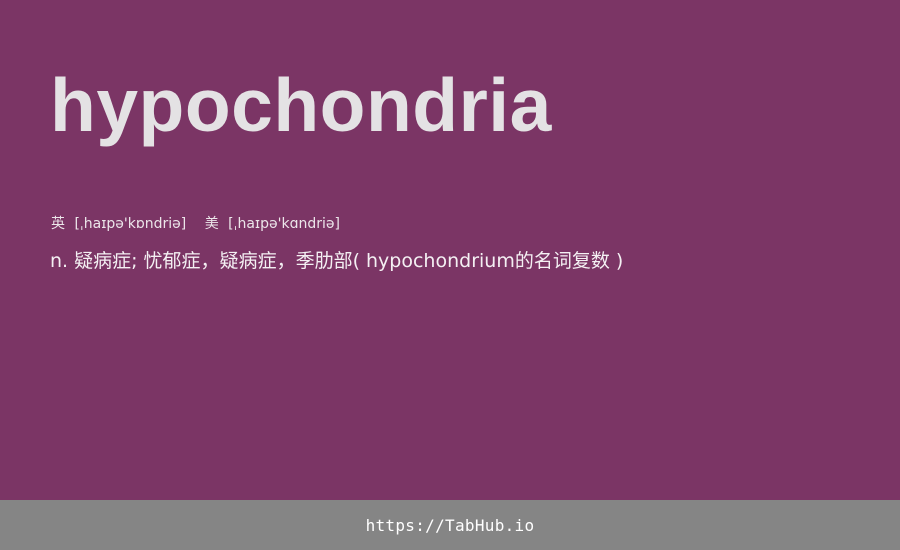 The height and width of the screenshot is (550, 900). I want to click on headword: hypochondria, so click(301, 105).